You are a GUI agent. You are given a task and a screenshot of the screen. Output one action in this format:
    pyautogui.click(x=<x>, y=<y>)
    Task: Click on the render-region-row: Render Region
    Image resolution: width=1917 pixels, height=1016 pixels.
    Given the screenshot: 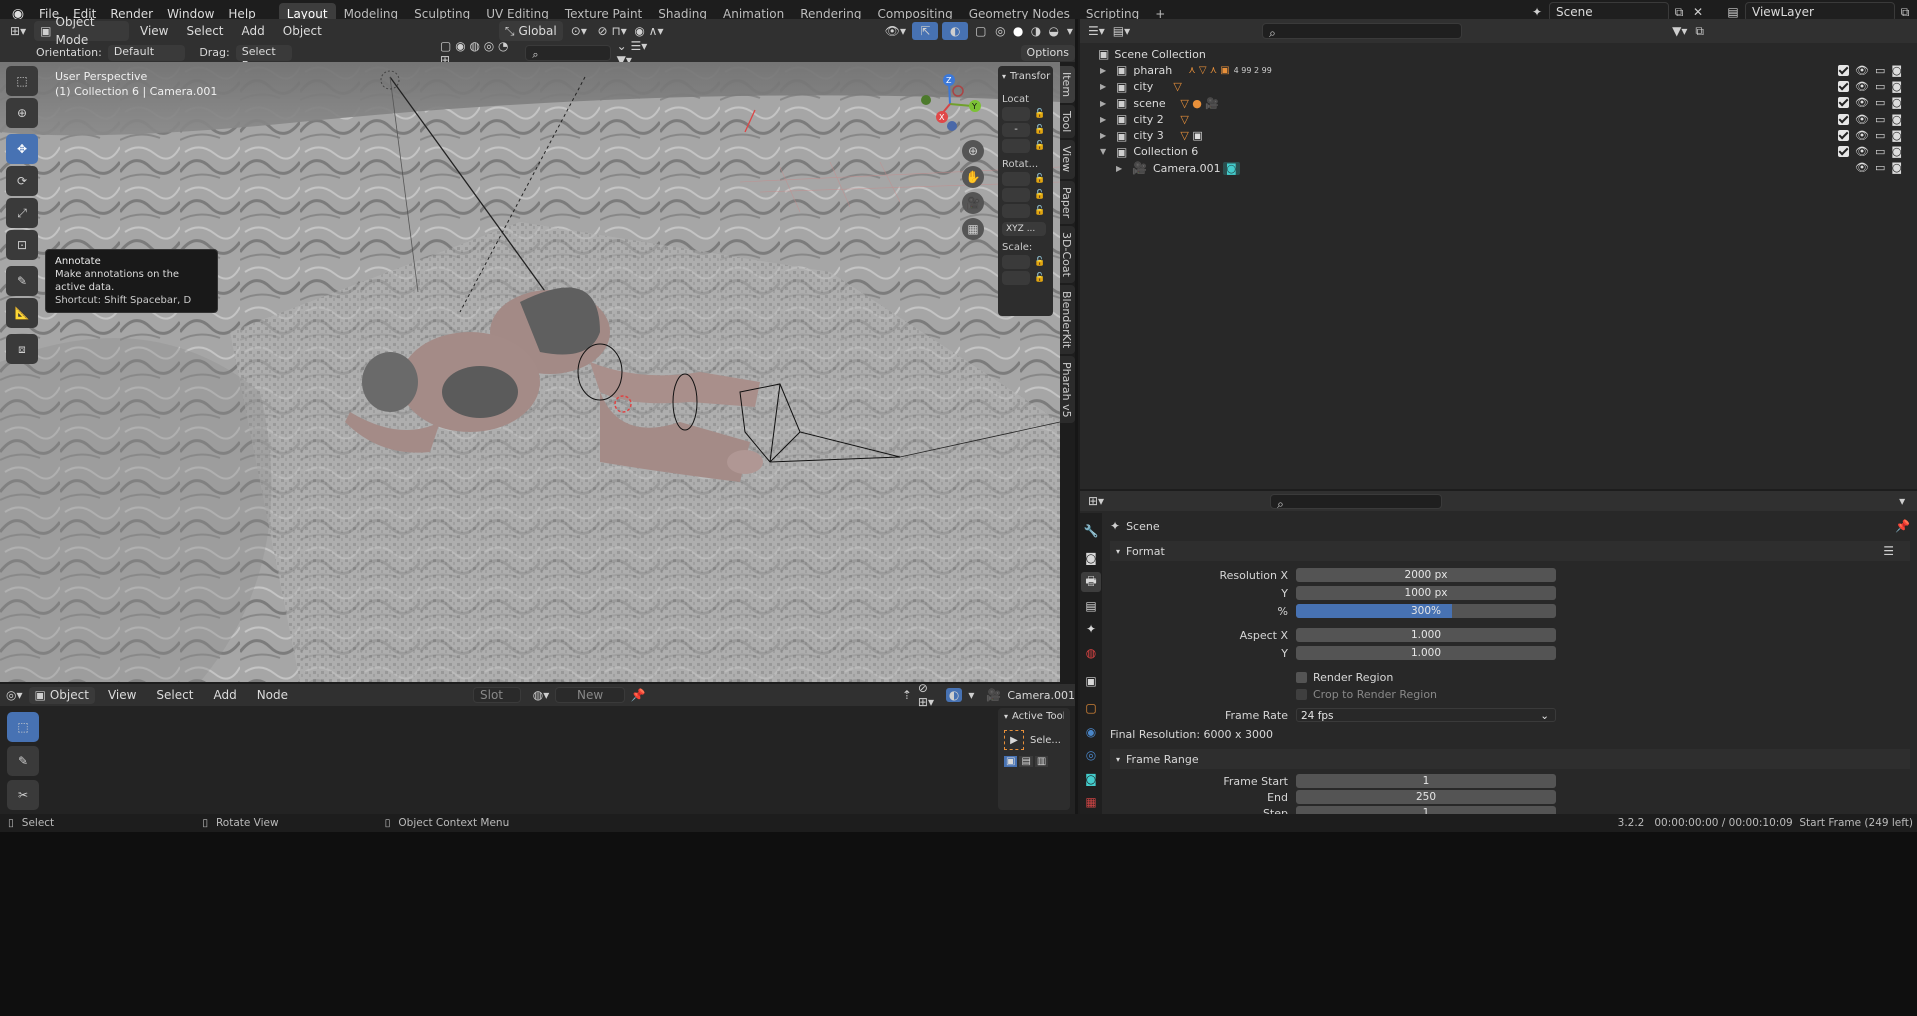 What is the action you would take?
    pyautogui.click(x=1510, y=677)
    